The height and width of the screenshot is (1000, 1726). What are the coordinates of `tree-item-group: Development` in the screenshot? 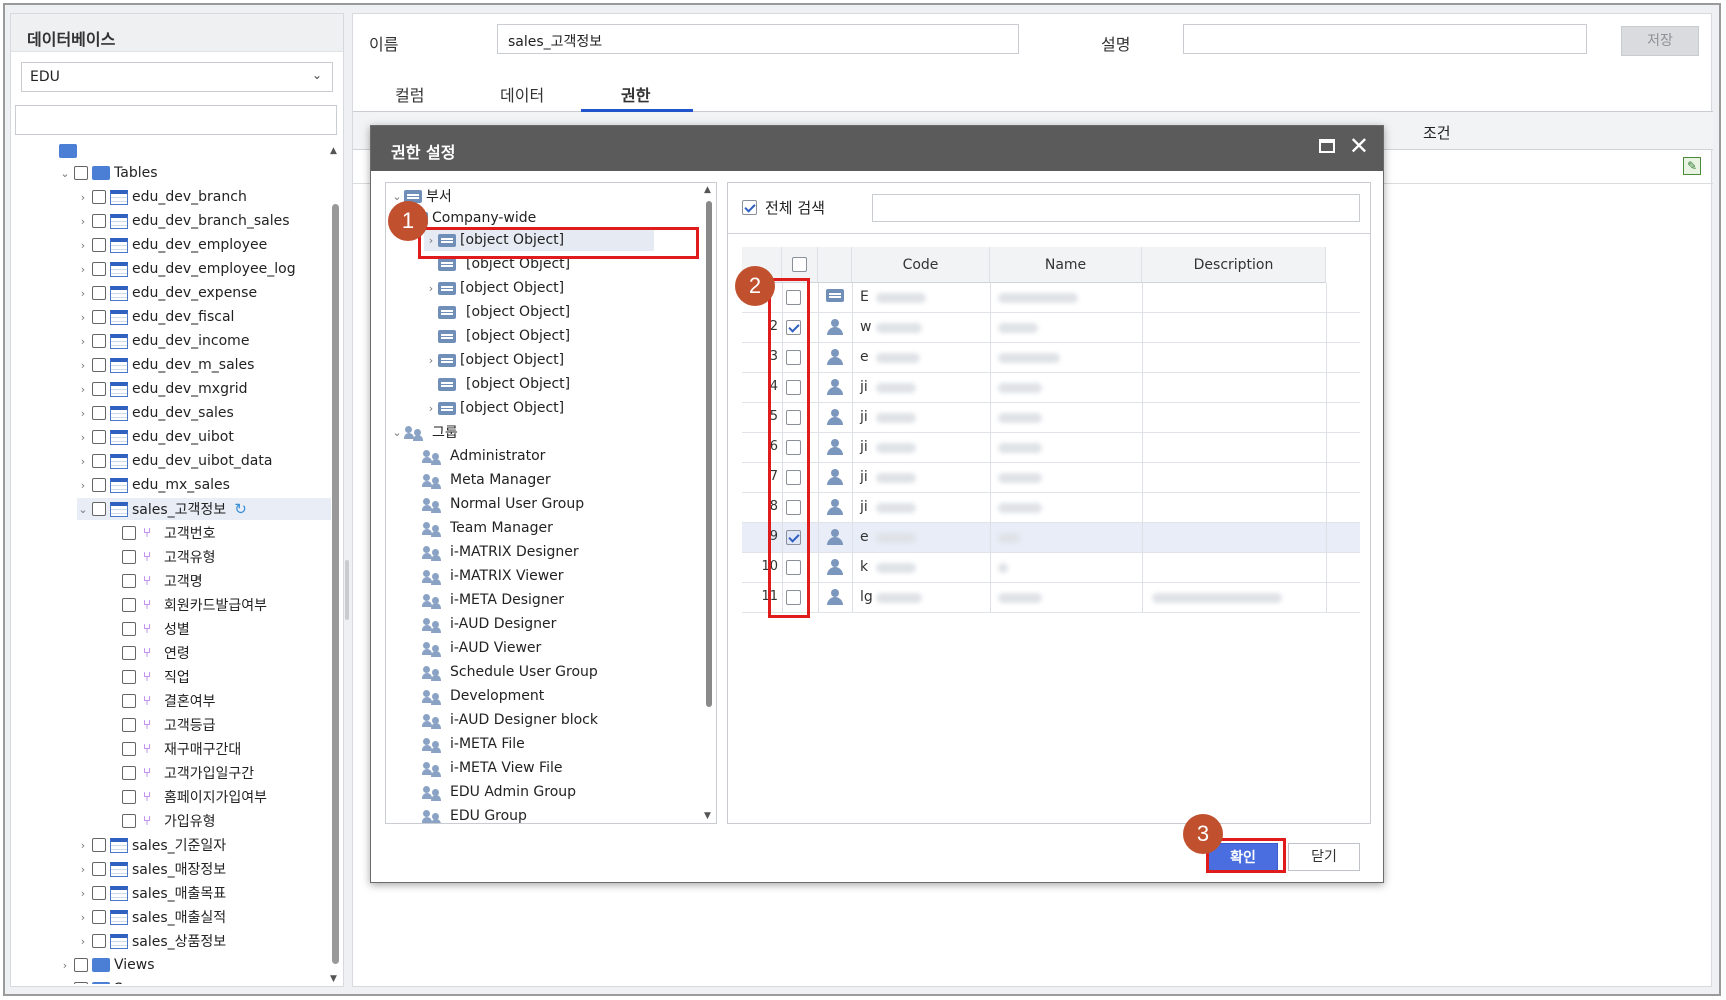 It's located at (483, 696).